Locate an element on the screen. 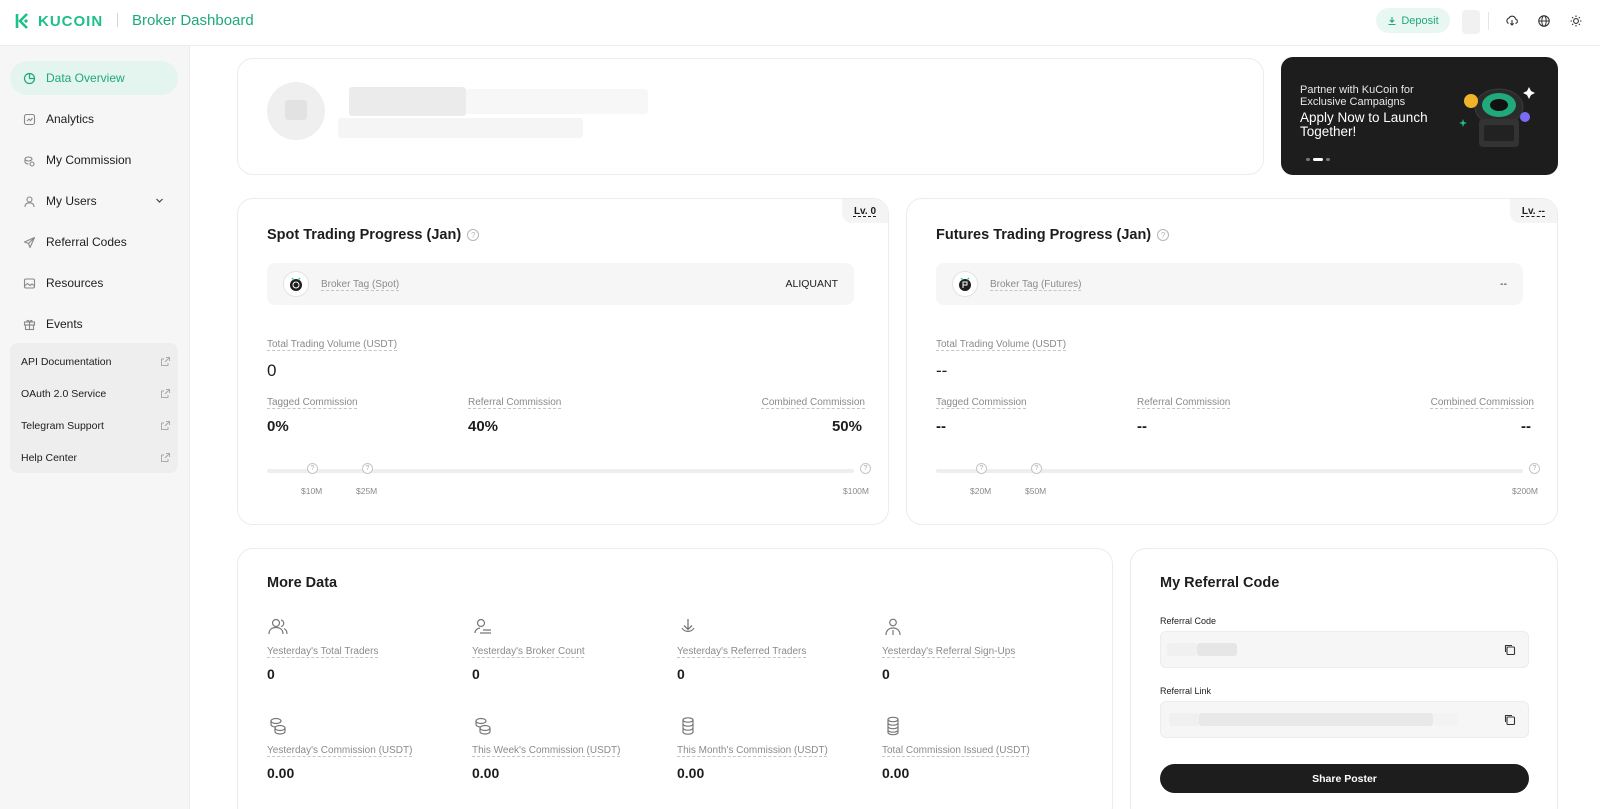 The width and height of the screenshot is (1600, 809). globe-icon is located at coordinates (1544, 21).